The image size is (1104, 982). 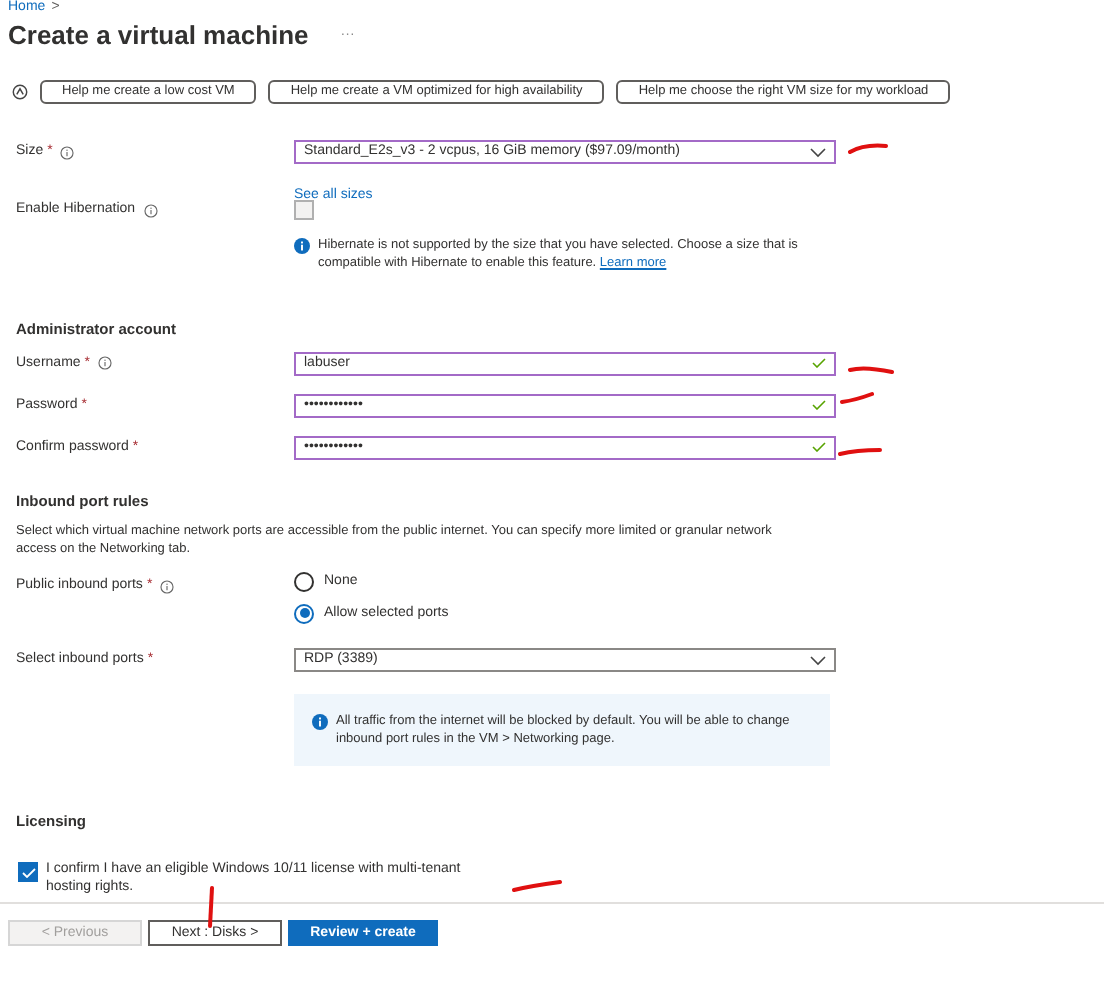 I want to click on page-title: Create a virtual machine, so click(x=158, y=36).